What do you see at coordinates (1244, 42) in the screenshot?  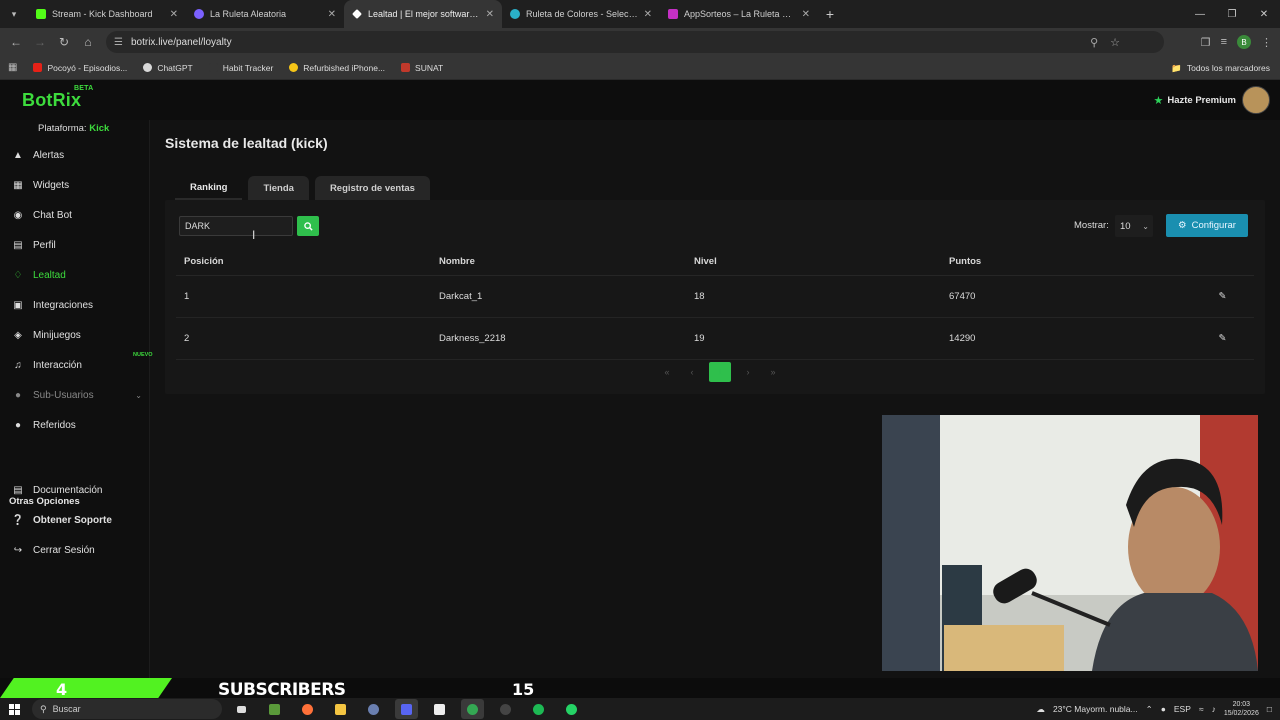 I see `profile-avatar: B` at bounding box center [1244, 42].